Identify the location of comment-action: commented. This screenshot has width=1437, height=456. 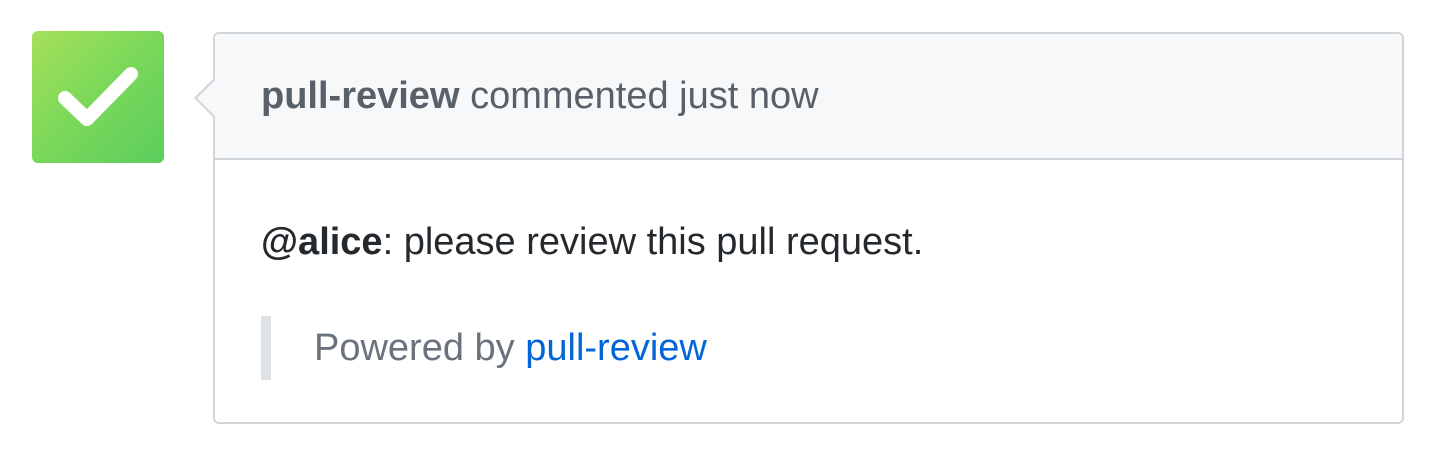
(569, 95).